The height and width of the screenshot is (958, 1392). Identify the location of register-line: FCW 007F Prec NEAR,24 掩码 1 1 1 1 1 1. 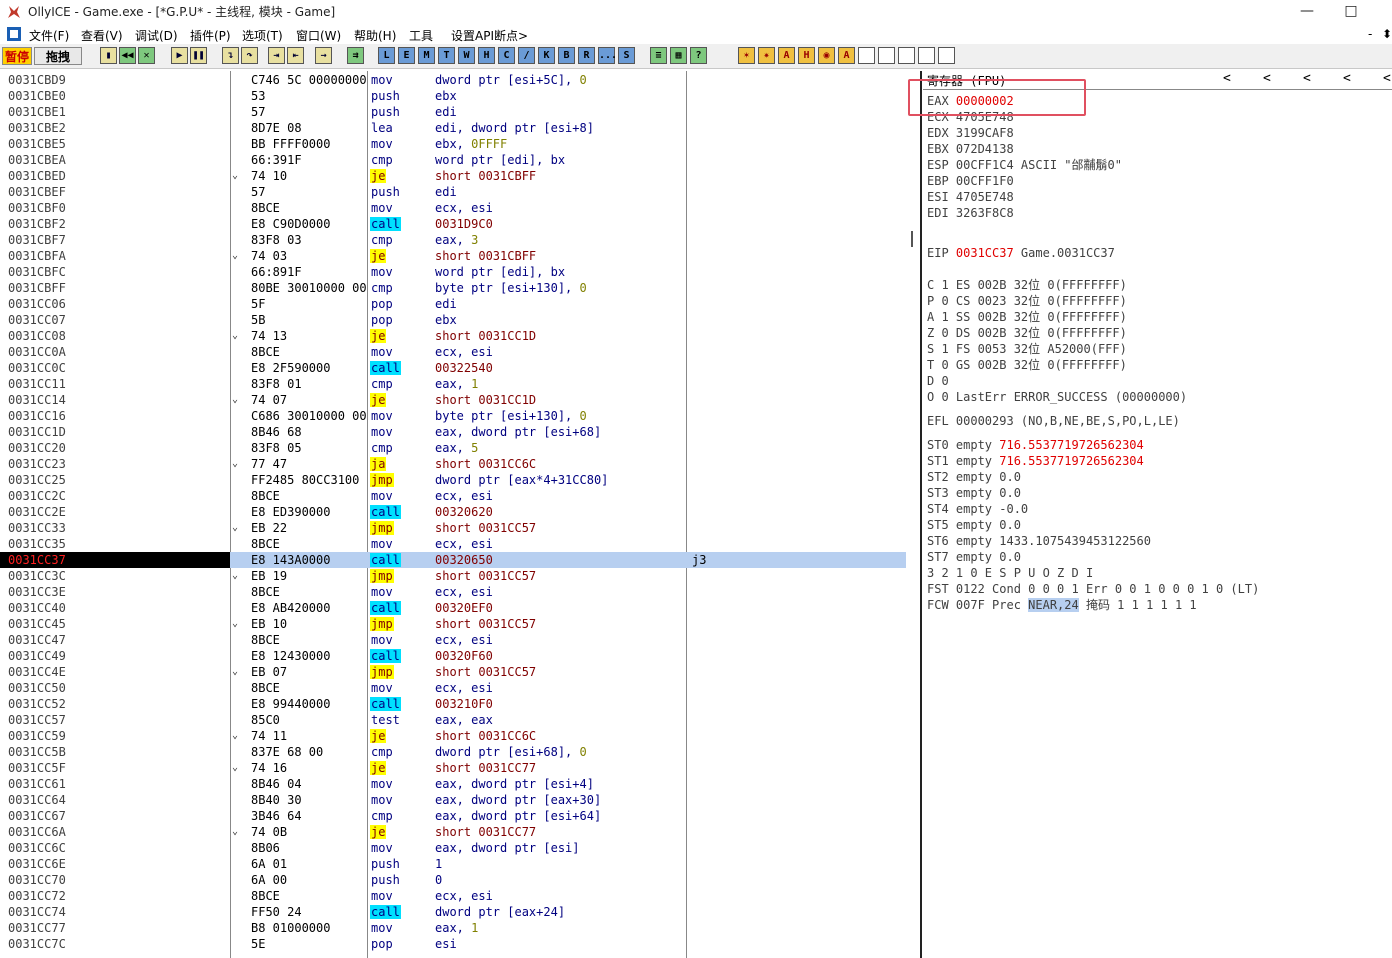
(1062, 605).